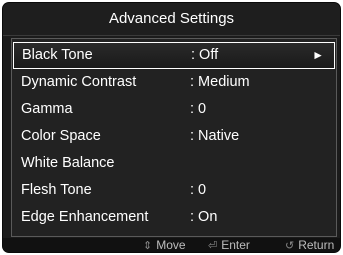 This screenshot has height=255, width=343. I want to click on up-down-icon: ⇕, so click(148, 246).